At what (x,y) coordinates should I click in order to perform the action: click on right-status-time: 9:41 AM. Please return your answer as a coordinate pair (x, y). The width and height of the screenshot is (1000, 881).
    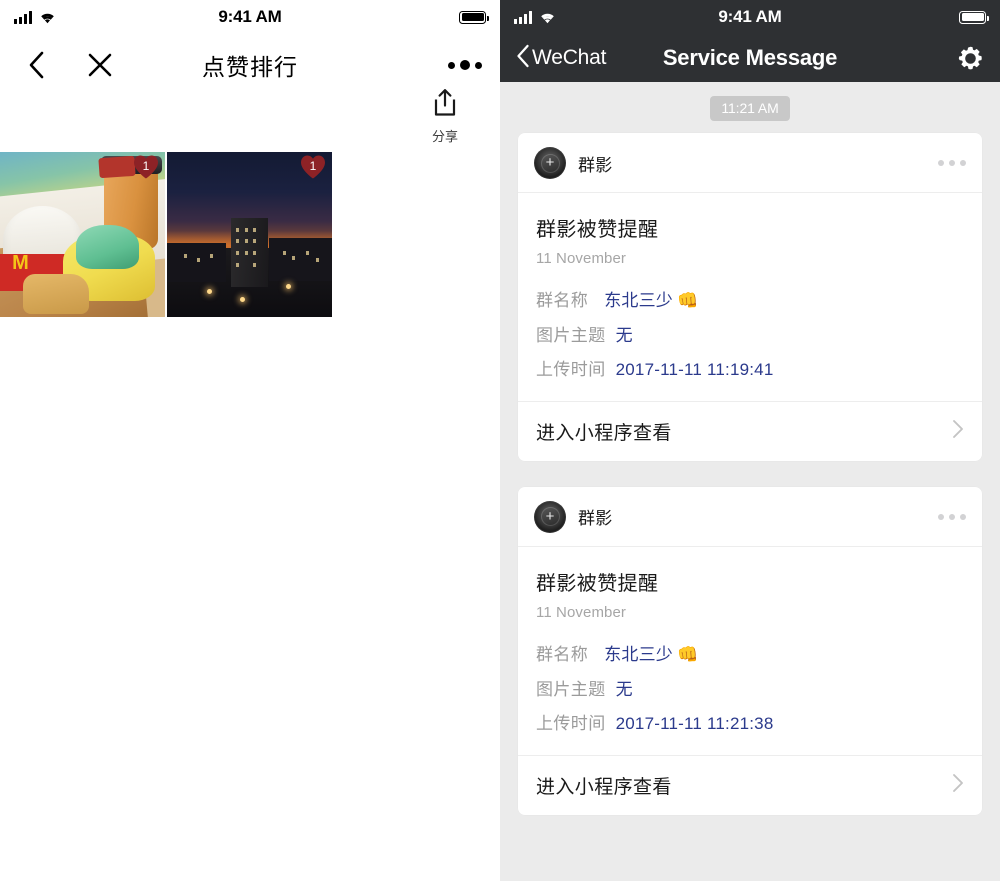
    Looking at the image, I should click on (750, 16).